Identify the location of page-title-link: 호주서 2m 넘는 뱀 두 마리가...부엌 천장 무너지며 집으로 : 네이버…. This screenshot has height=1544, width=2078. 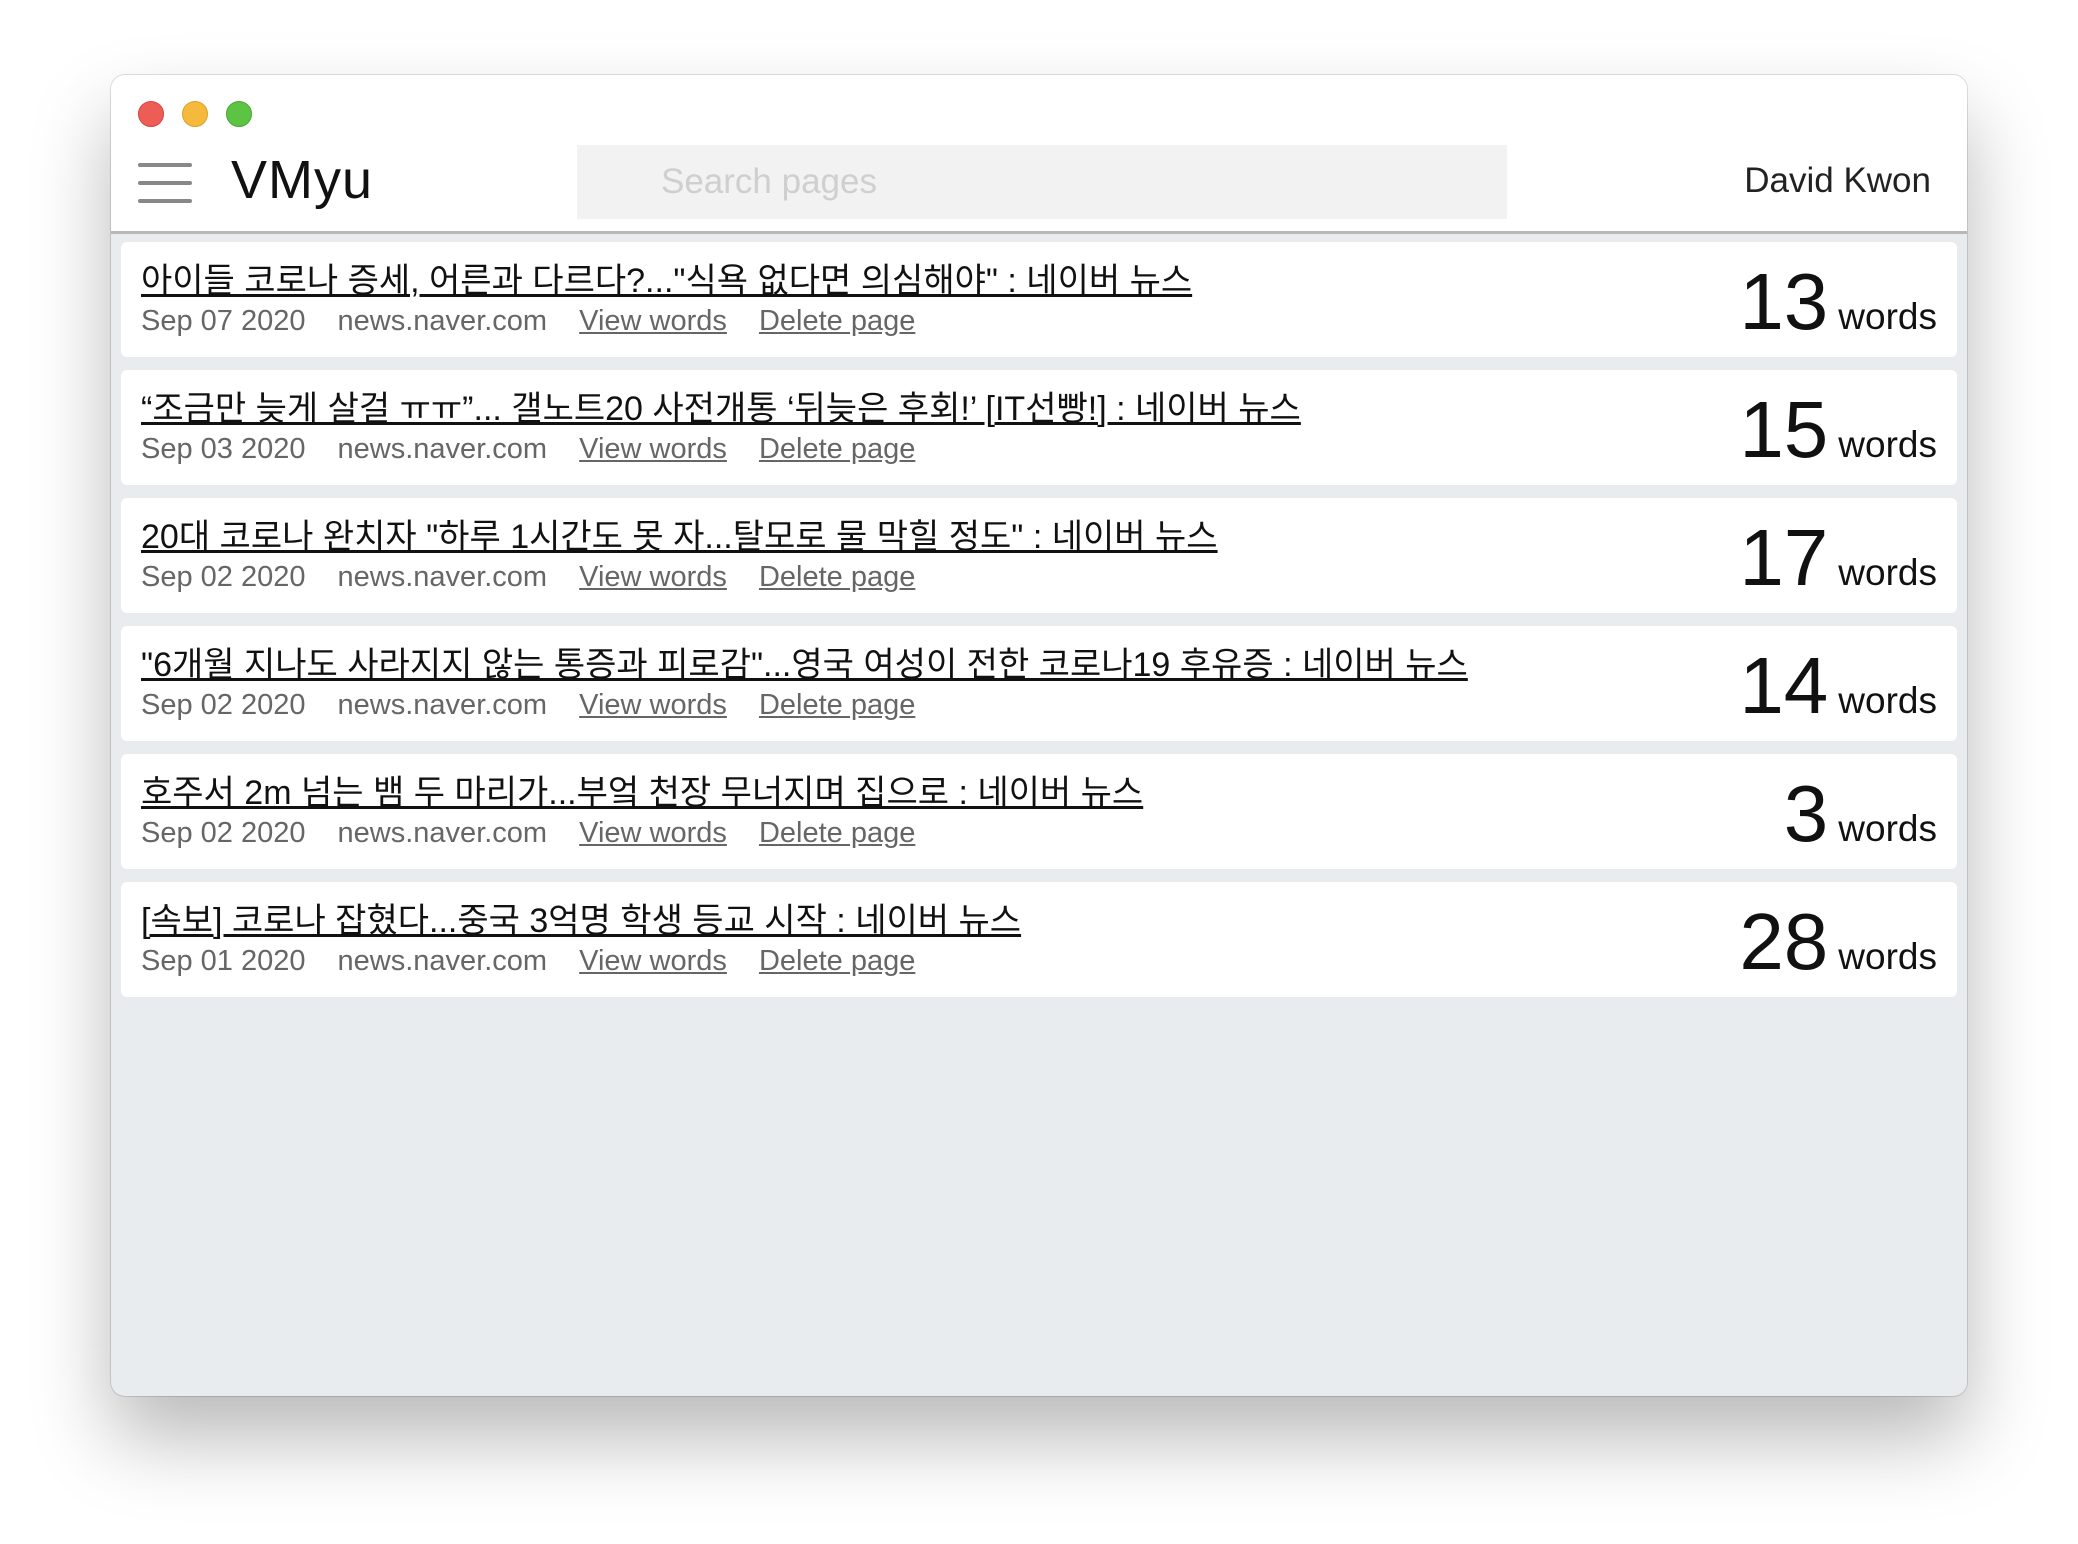
(642, 793).